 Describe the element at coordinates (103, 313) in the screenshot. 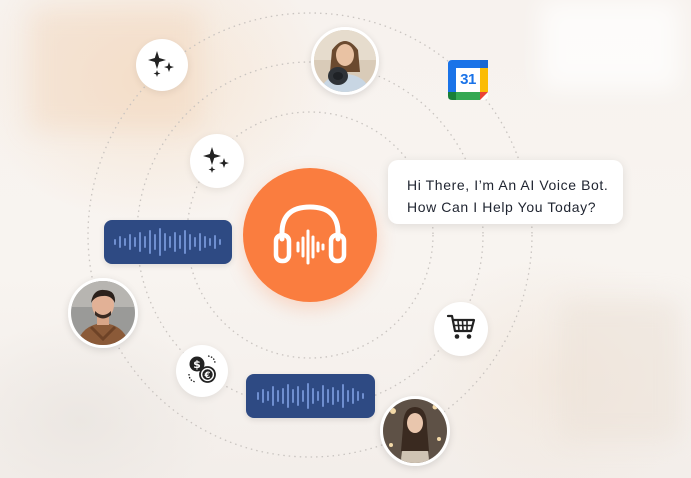

I see `avatar-man` at that location.